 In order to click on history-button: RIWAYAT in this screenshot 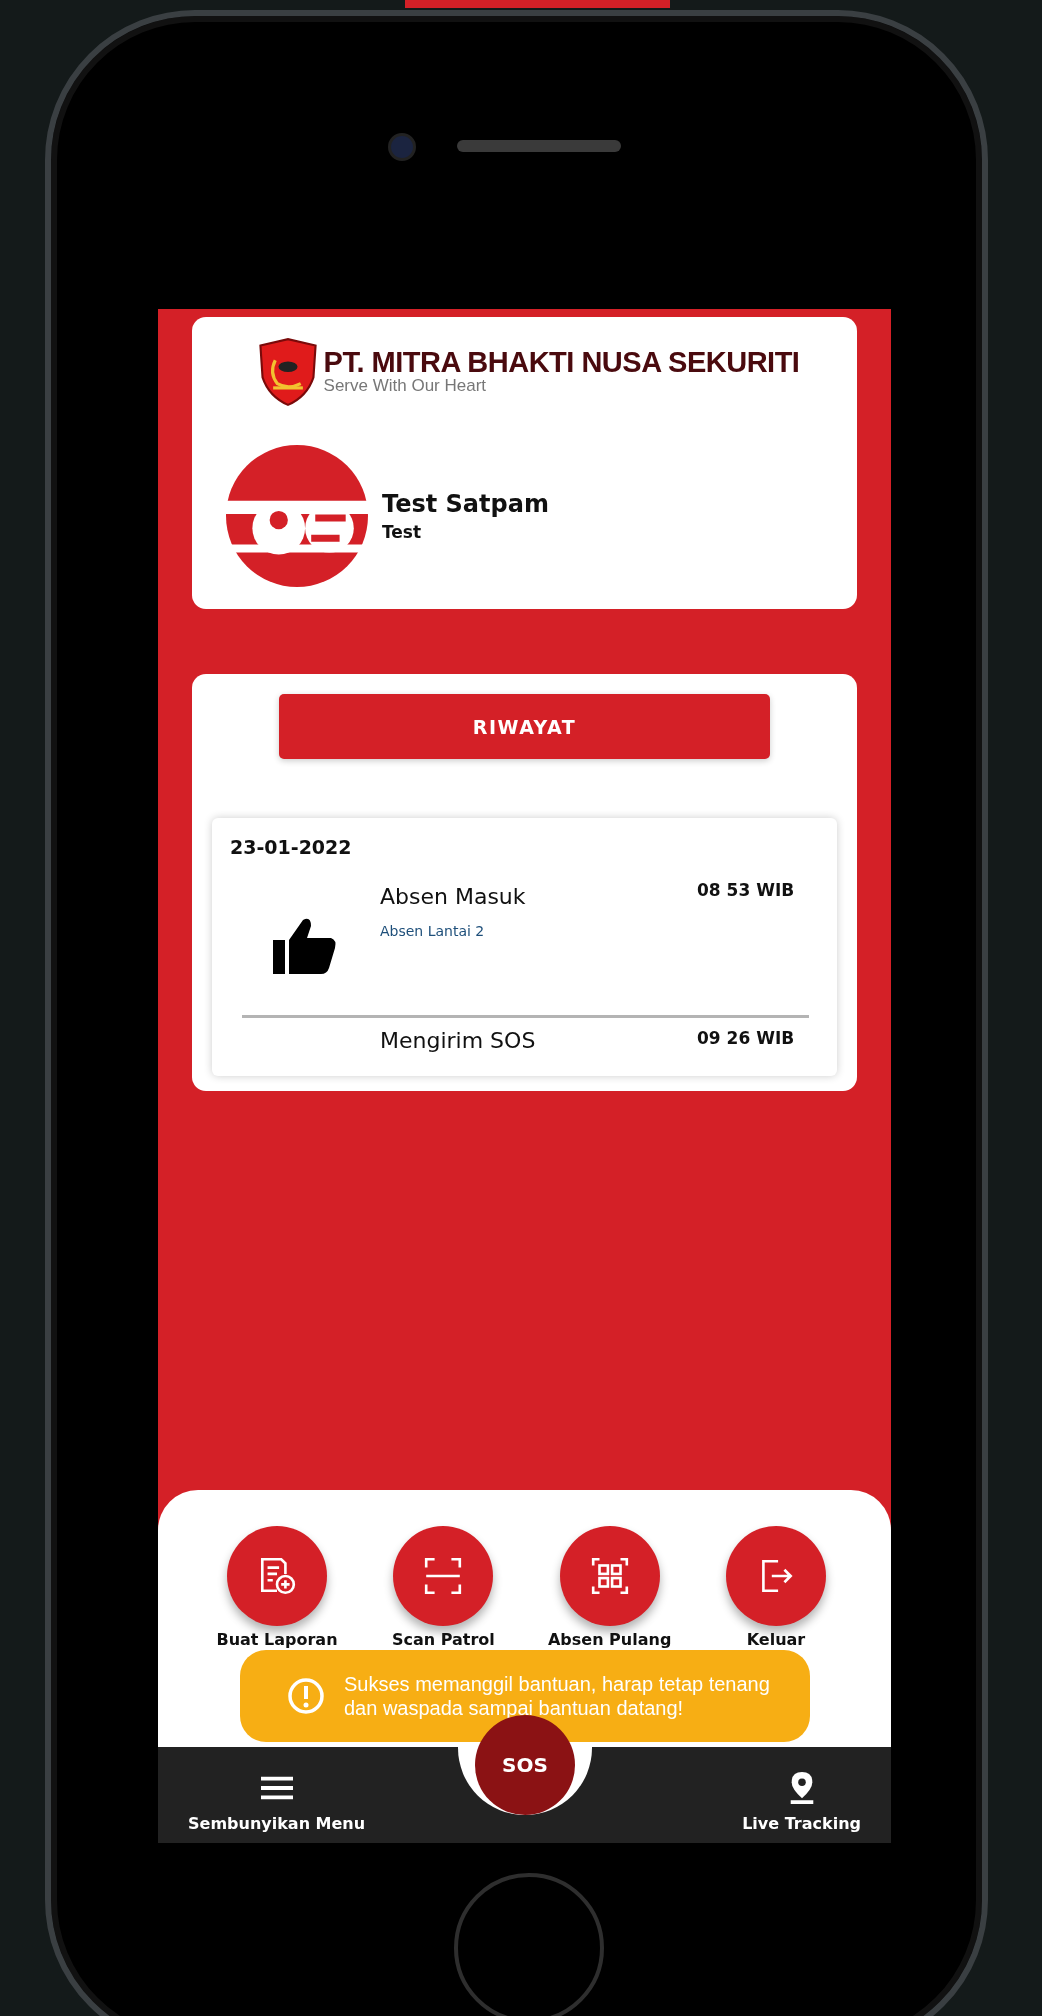, I will do `click(524, 726)`.